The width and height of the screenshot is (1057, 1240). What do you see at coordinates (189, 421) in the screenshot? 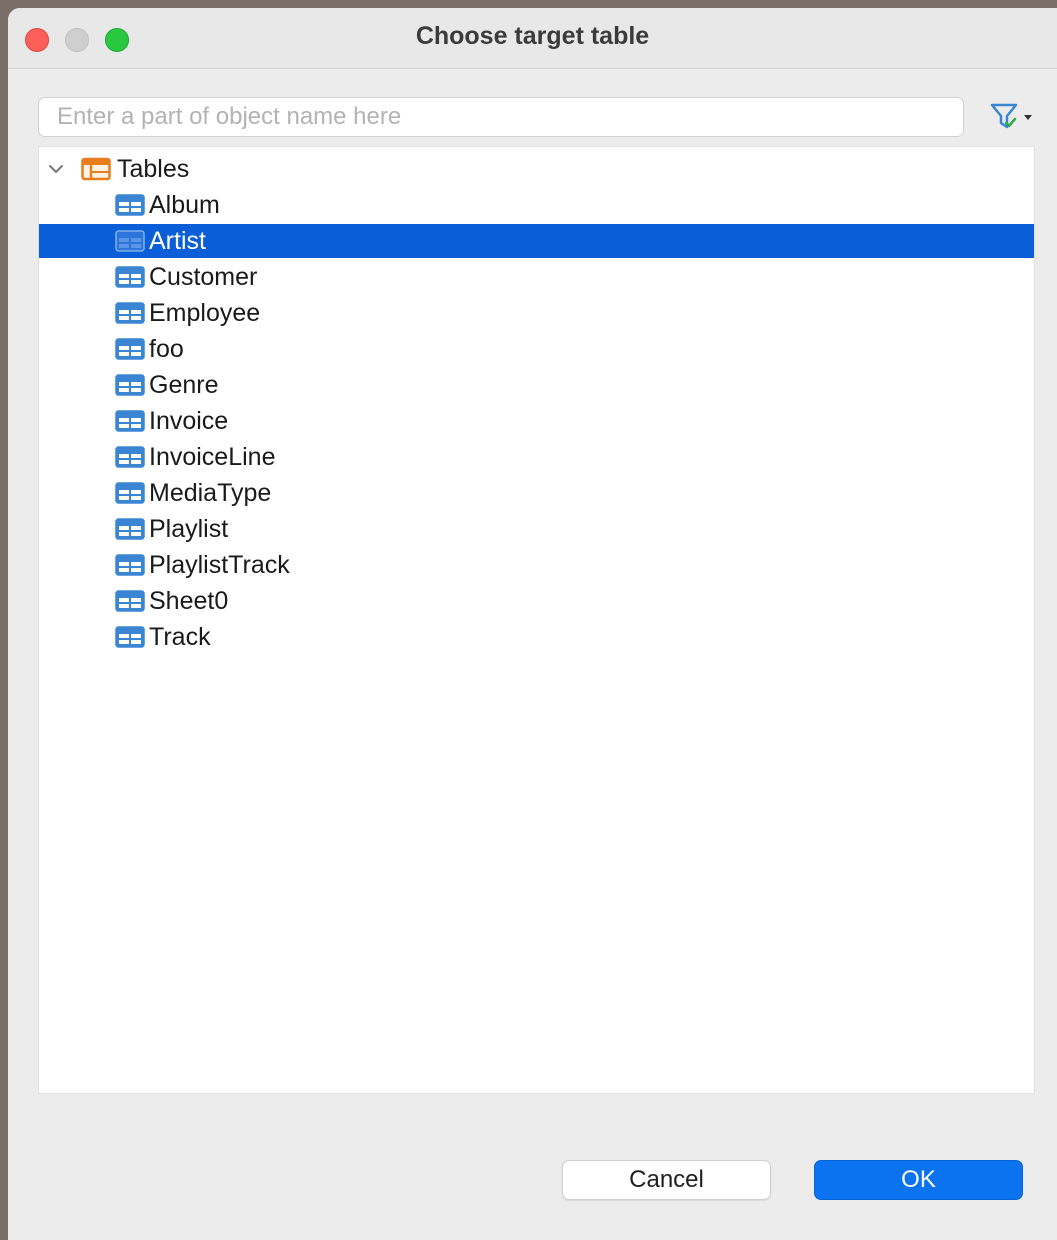
I see `tree-item-label: Invoice` at bounding box center [189, 421].